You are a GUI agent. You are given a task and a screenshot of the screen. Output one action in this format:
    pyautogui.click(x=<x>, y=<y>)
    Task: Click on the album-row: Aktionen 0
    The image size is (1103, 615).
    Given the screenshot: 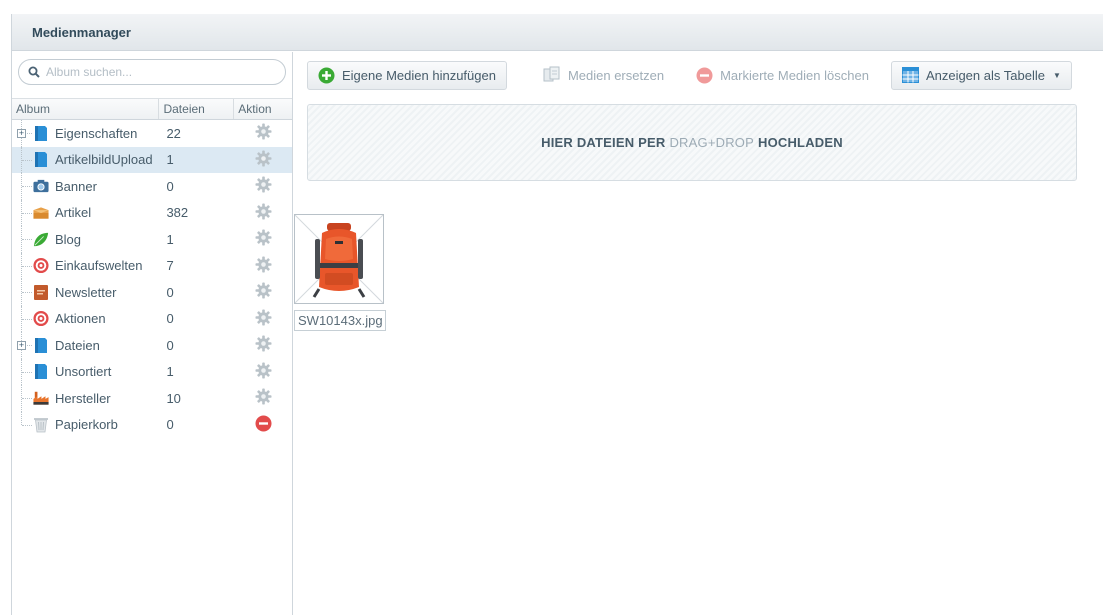 What is the action you would take?
    pyautogui.click(x=152, y=318)
    